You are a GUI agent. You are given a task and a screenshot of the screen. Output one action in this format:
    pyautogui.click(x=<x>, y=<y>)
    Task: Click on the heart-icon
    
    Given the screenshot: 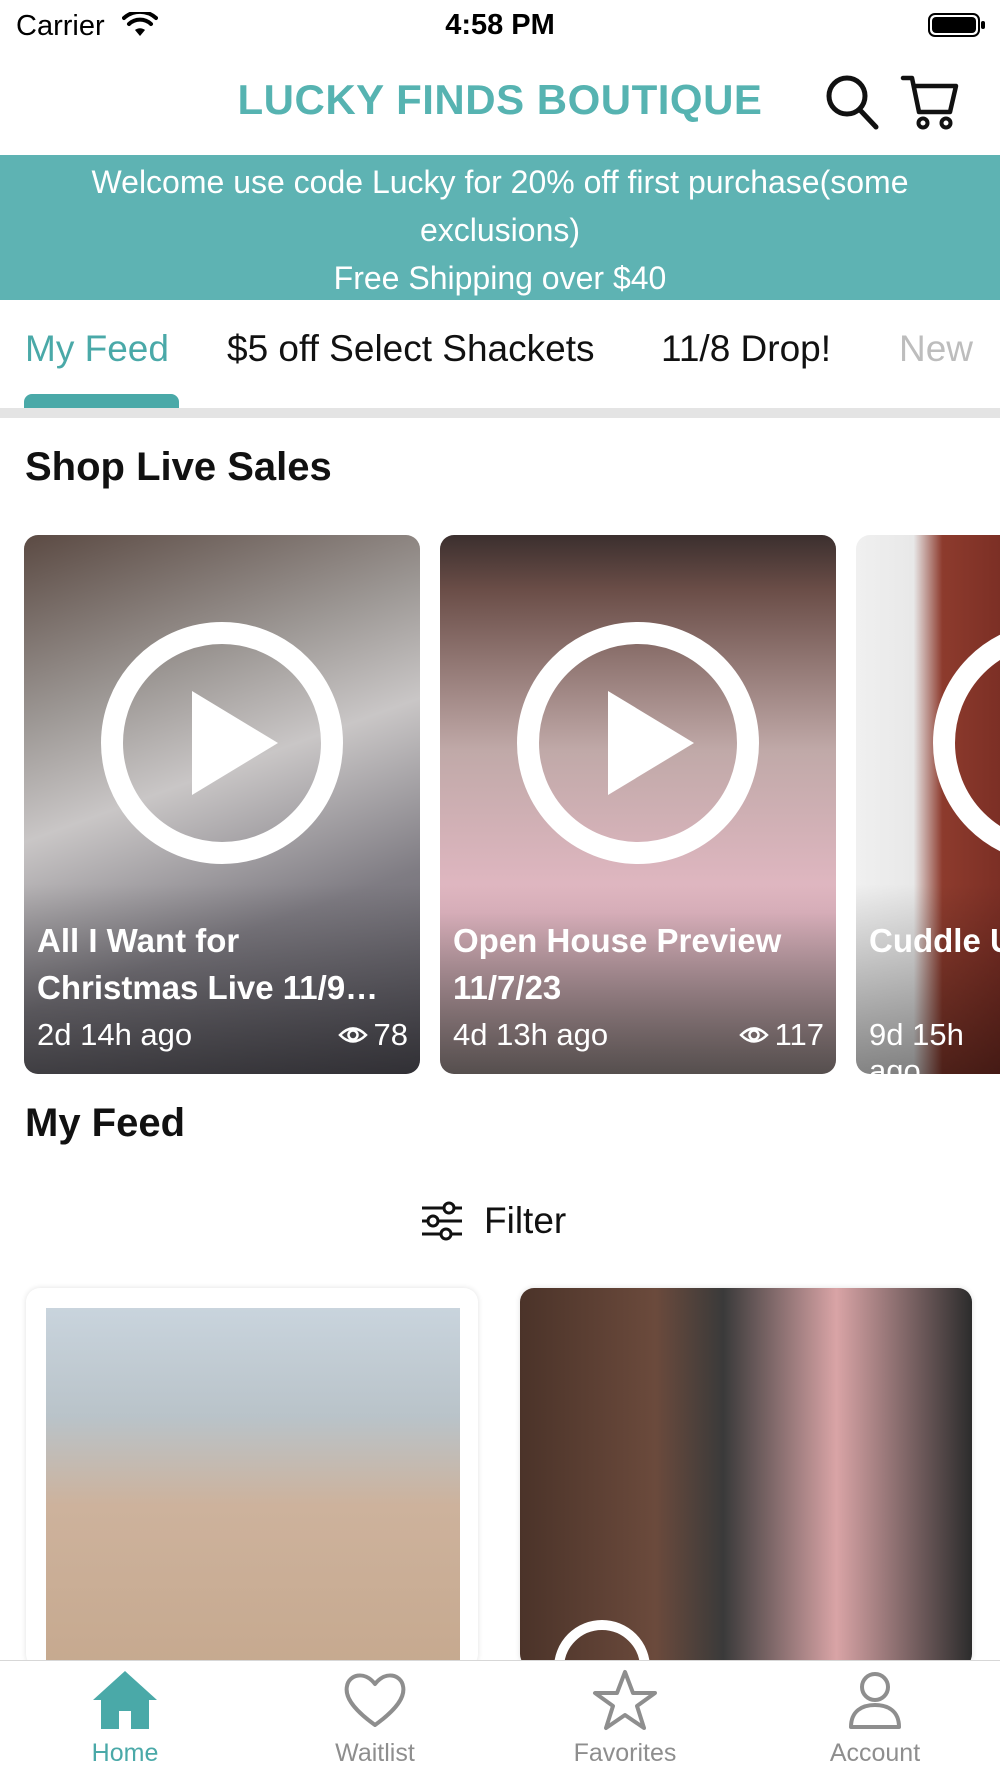 What is the action you would take?
    pyautogui.click(x=375, y=1700)
    